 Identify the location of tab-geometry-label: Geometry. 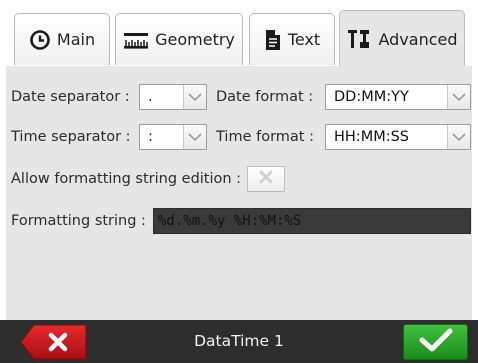
(195, 39).